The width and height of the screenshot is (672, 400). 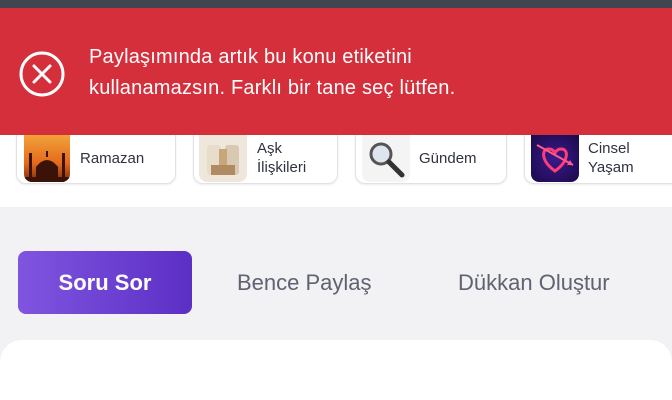 I want to click on topic-label-line-1: Aşk, so click(x=270, y=148).